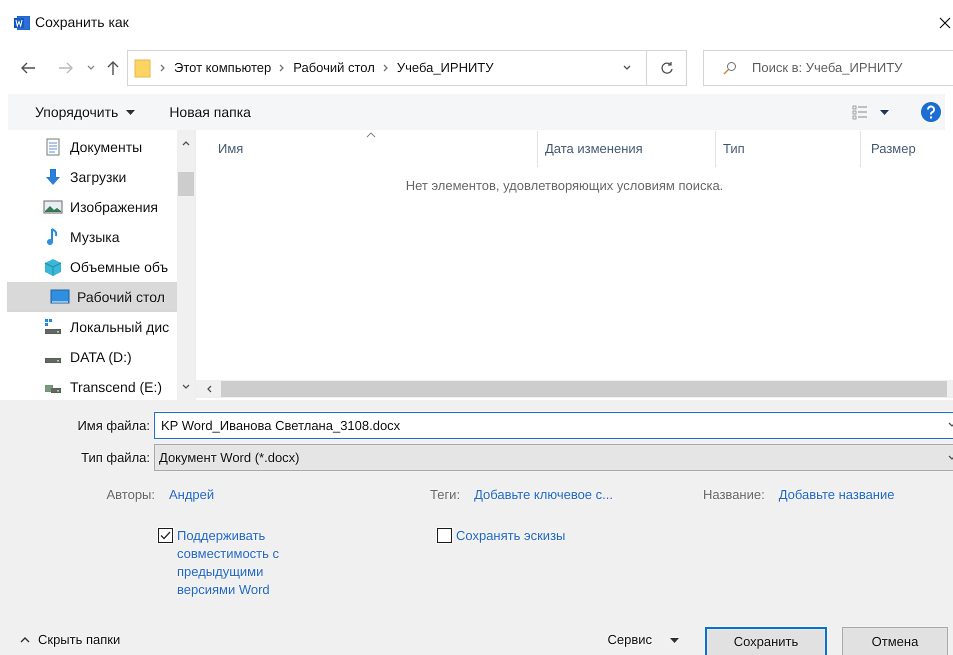  Describe the element at coordinates (101, 357) in the screenshot. I see `sidebar-label: DATA (D:)` at that location.